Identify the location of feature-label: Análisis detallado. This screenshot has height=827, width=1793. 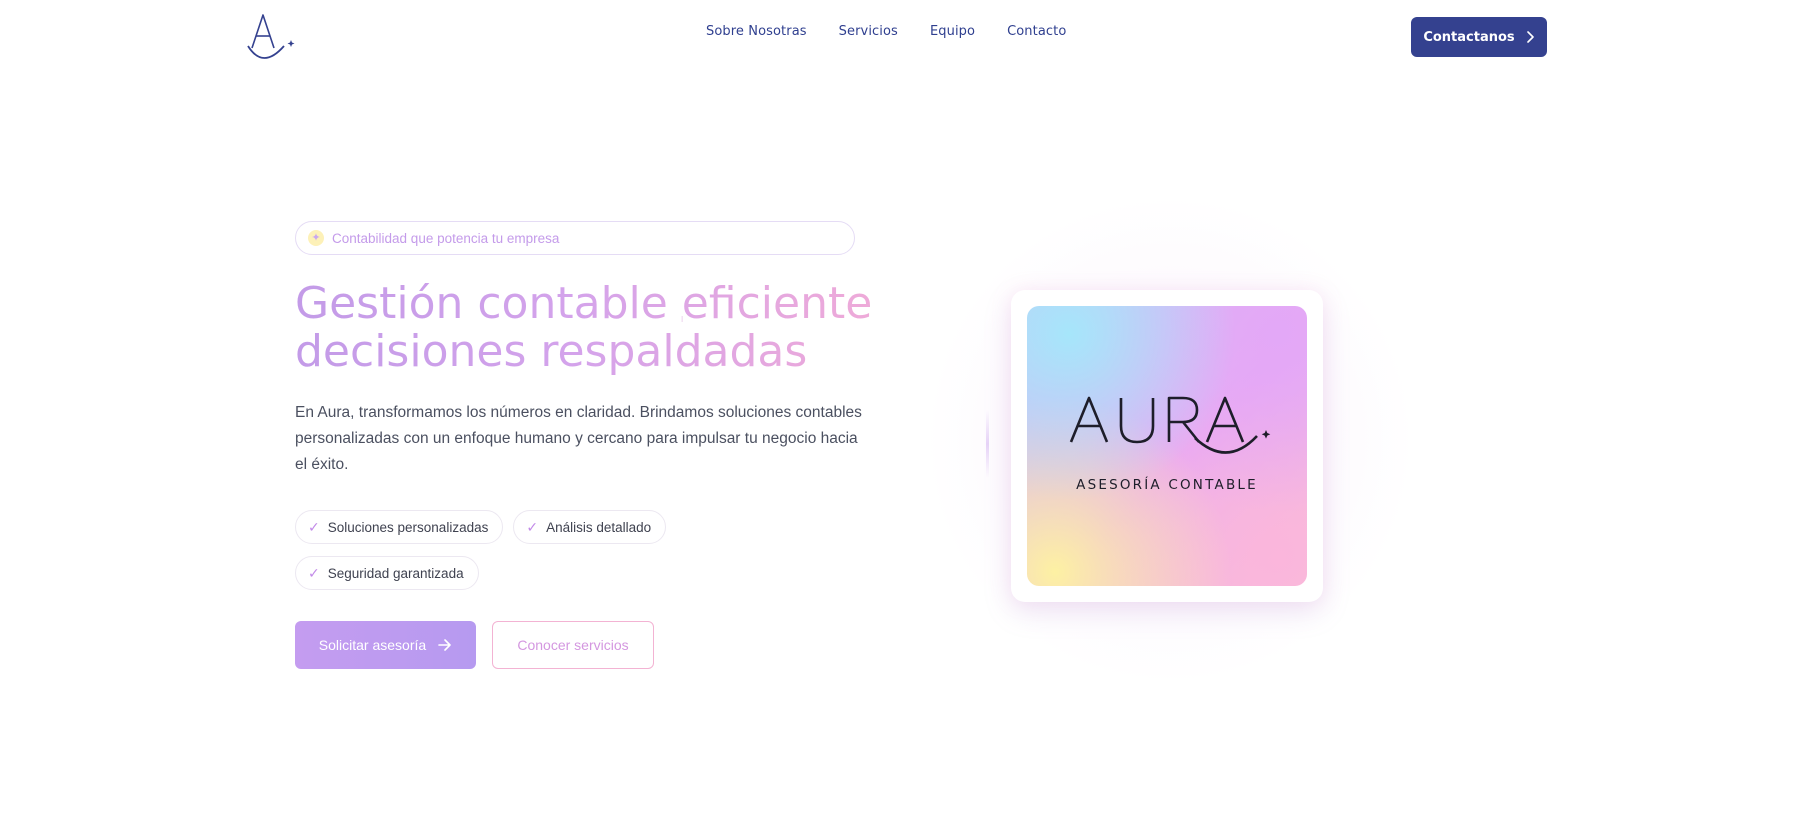
(599, 527).